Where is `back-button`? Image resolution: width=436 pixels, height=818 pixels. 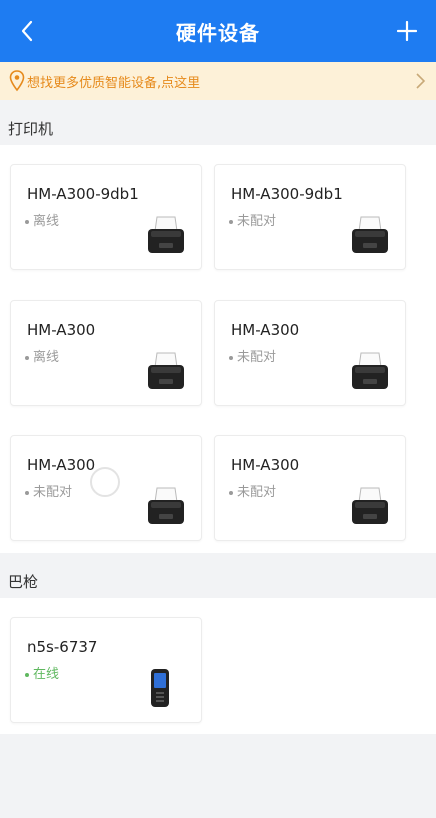
back-button is located at coordinates (27, 31).